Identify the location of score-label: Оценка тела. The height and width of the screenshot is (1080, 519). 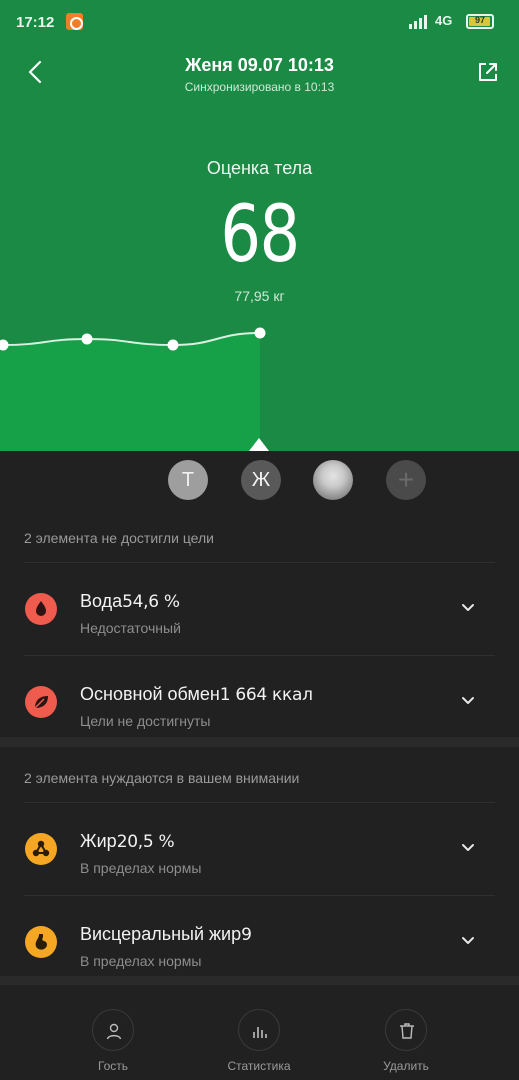
(259, 168).